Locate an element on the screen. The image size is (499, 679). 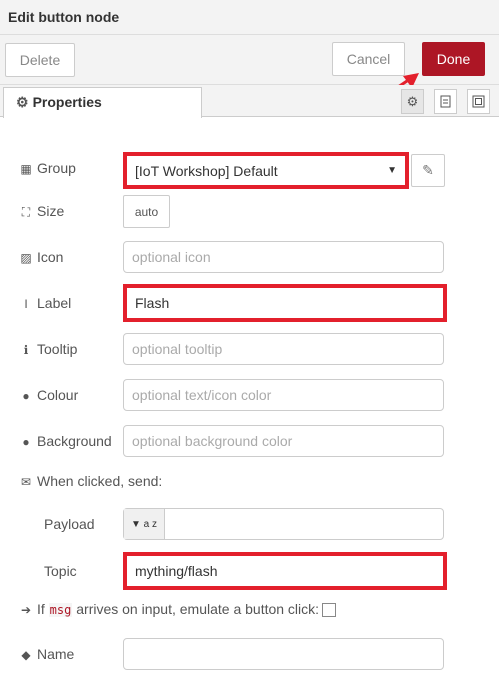
size-button: auto is located at coordinates (146, 211).